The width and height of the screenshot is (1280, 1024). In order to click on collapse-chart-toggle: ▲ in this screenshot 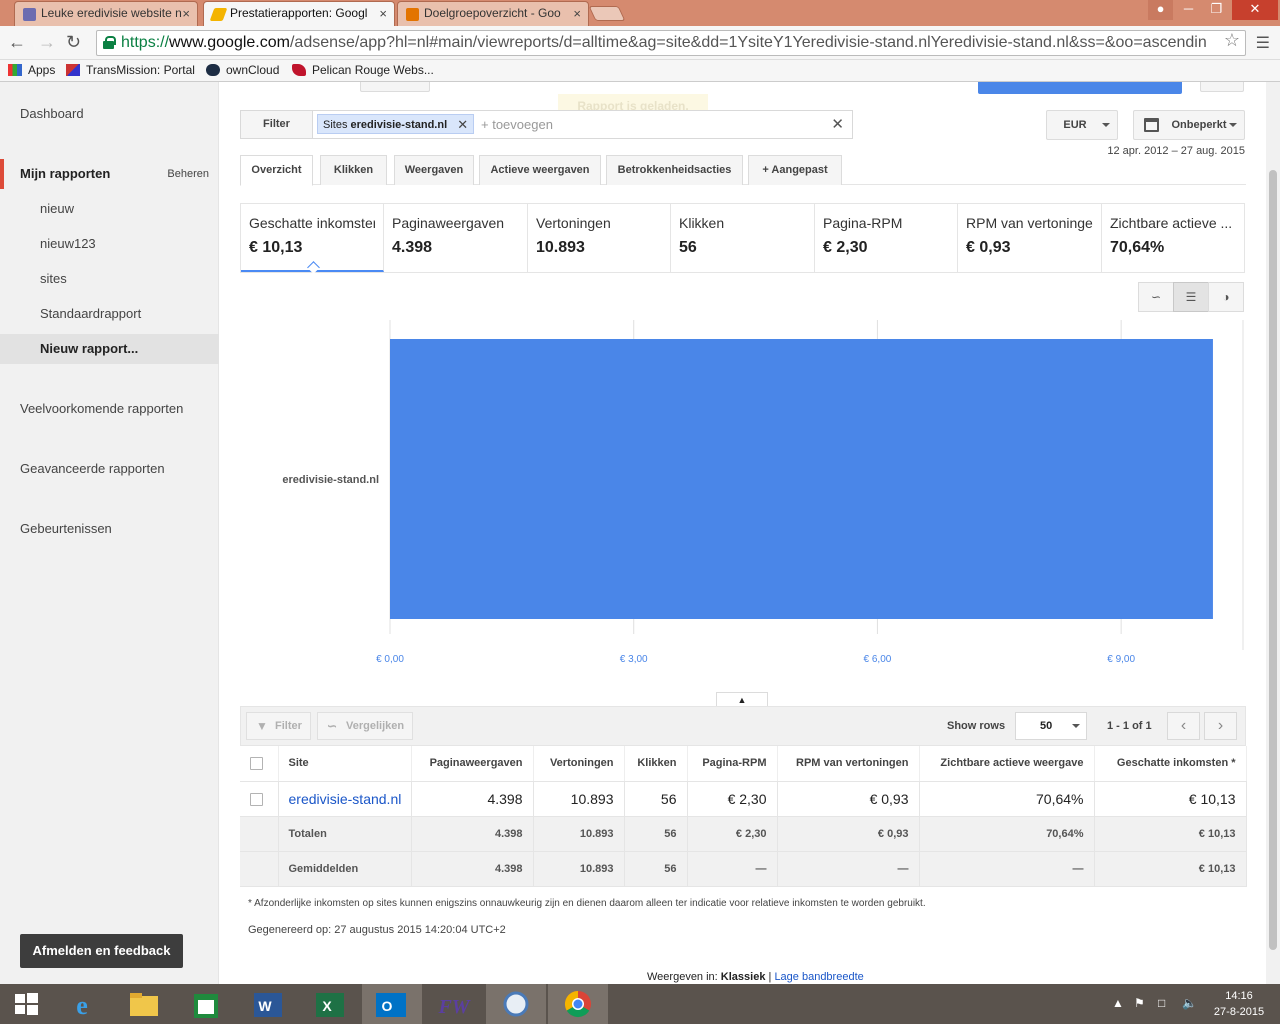, I will do `click(742, 699)`.